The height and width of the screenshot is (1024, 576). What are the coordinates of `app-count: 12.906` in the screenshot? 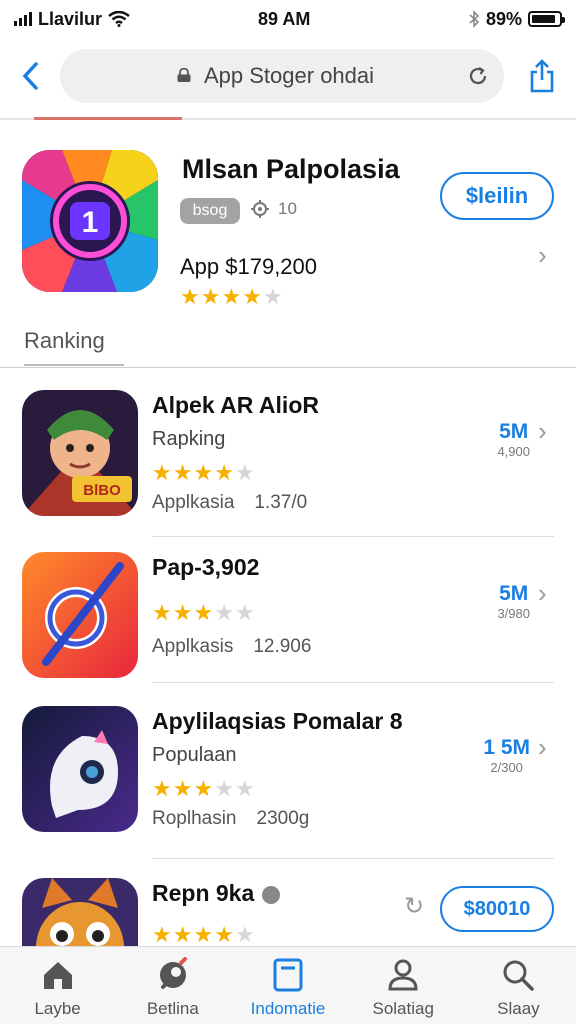 It's located at (282, 646).